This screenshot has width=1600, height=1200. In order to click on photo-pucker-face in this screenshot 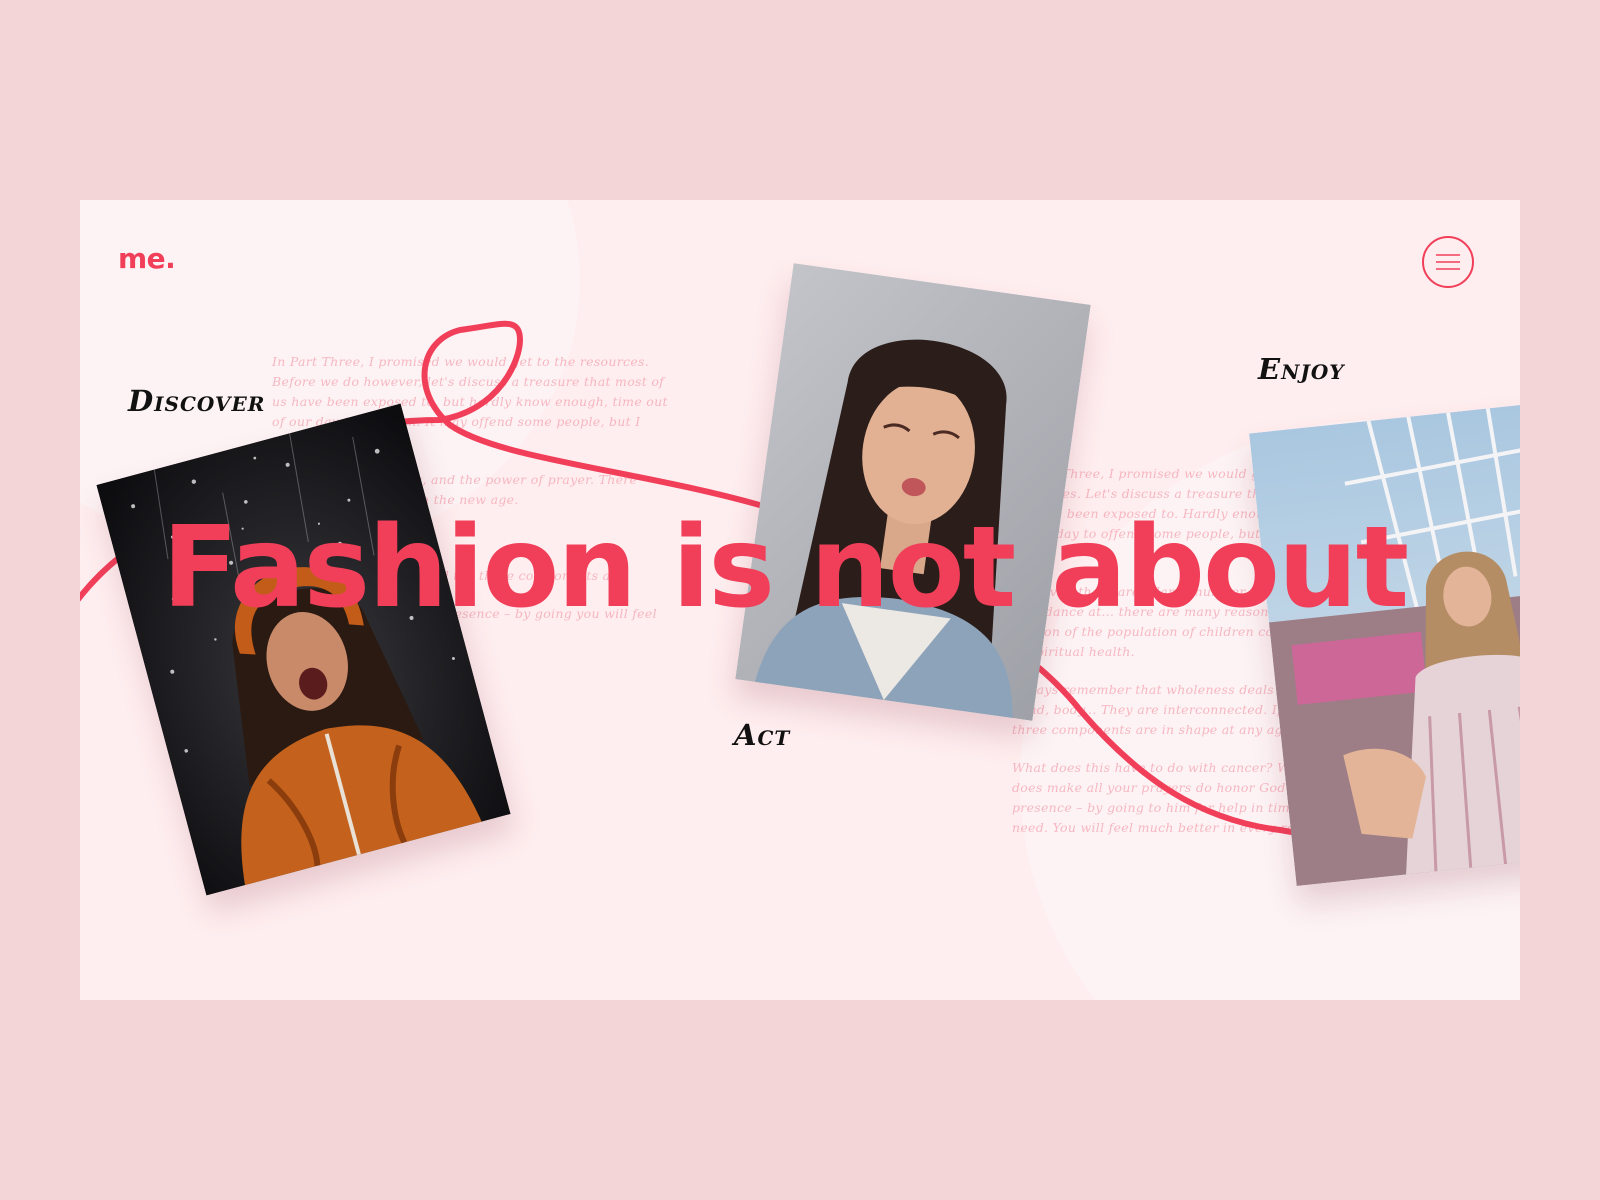, I will do `click(913, 492)`.